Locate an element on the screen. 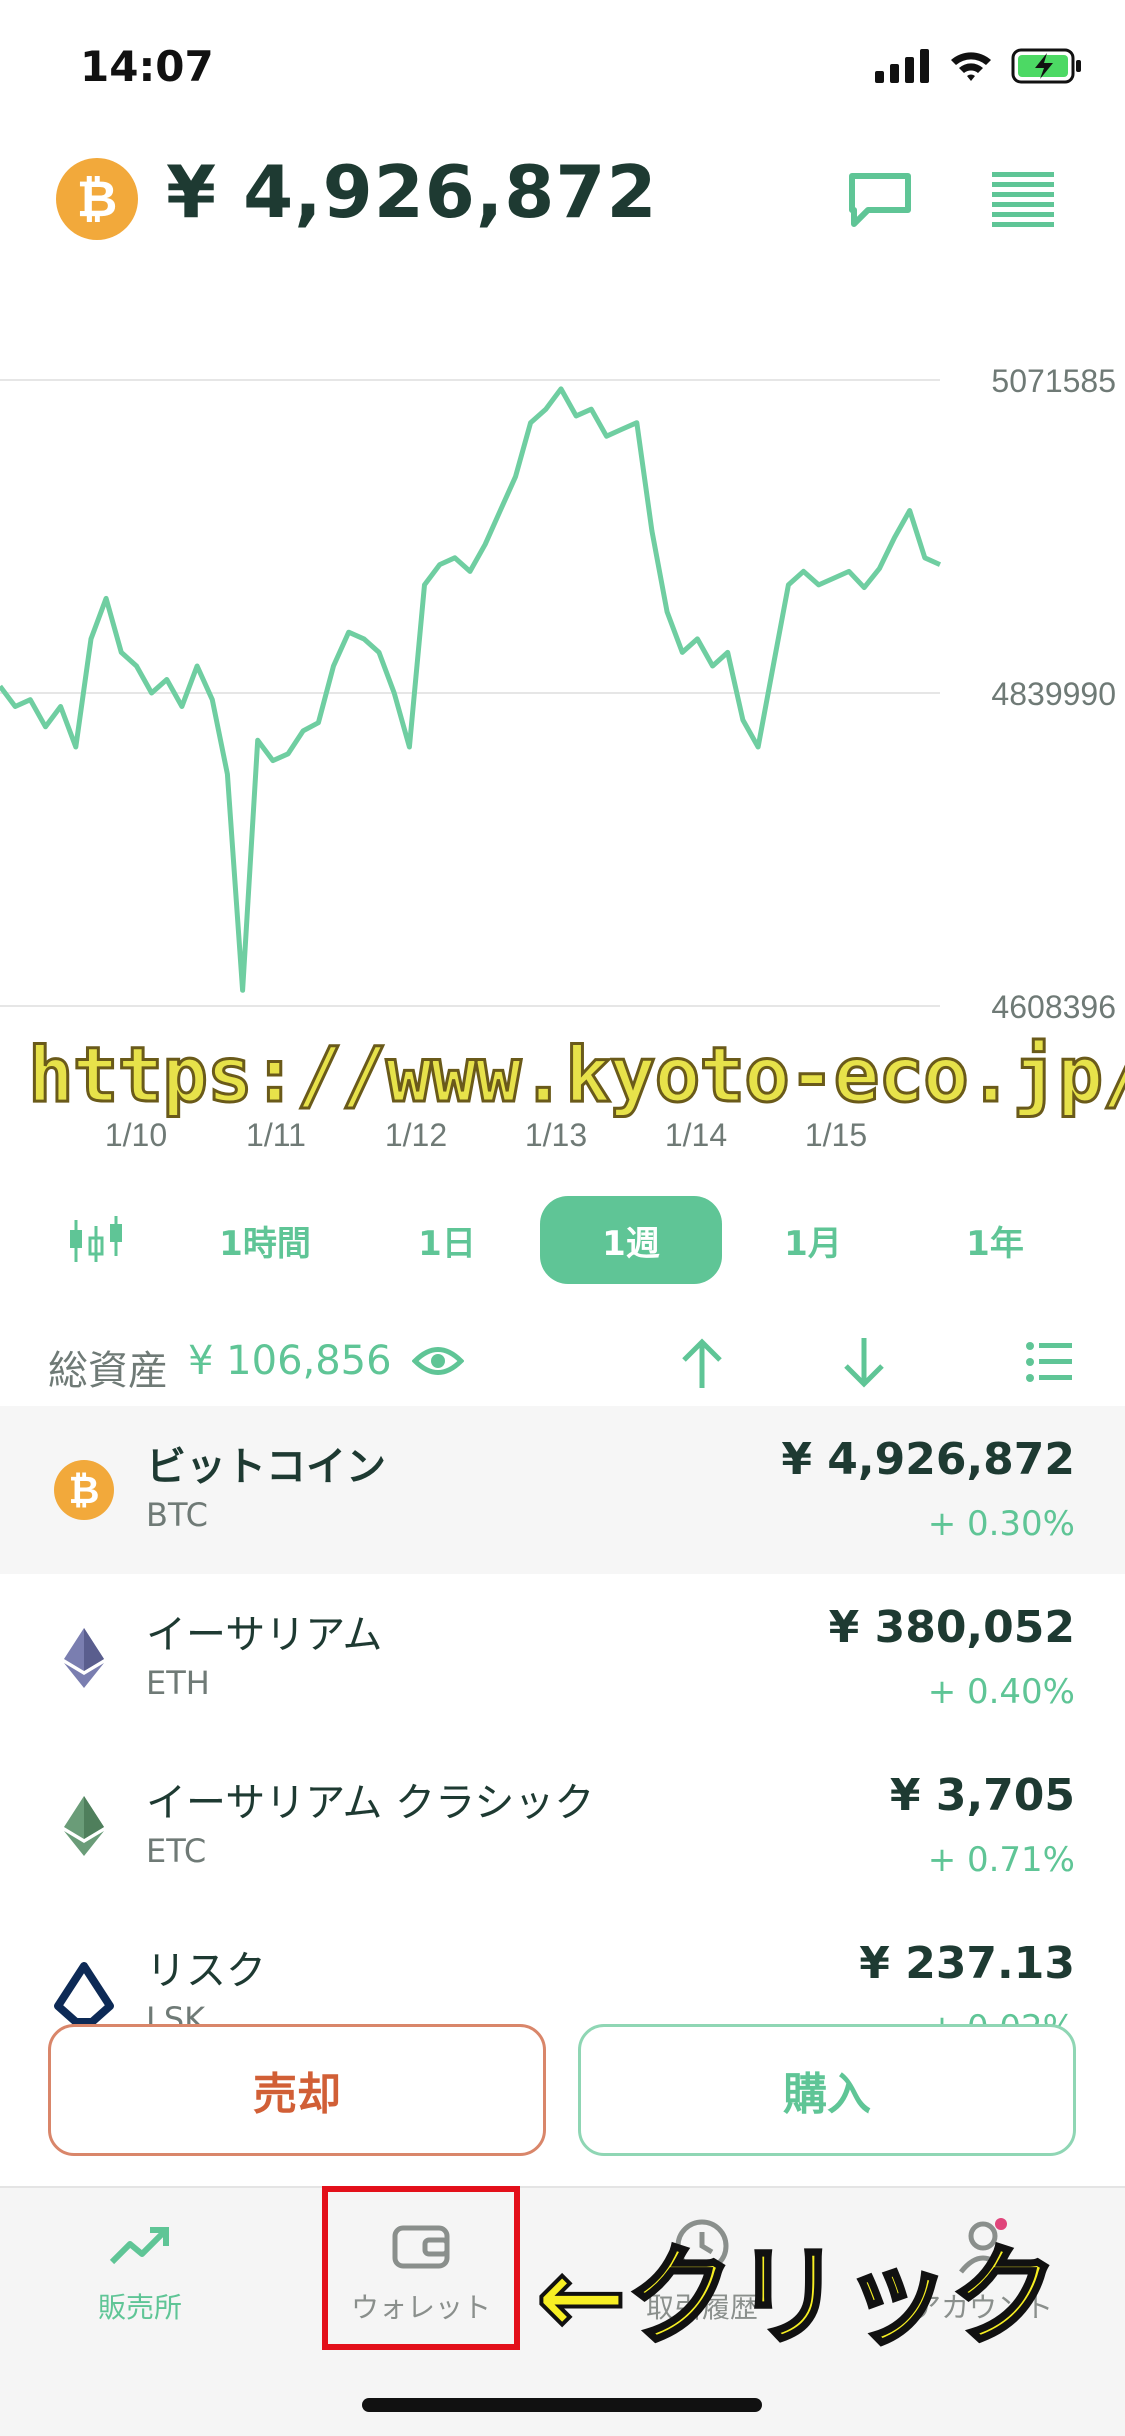 This screenshot has width=1125, height=2436. coin-change: + 0.71% is located at coordinates (1001, 1860).